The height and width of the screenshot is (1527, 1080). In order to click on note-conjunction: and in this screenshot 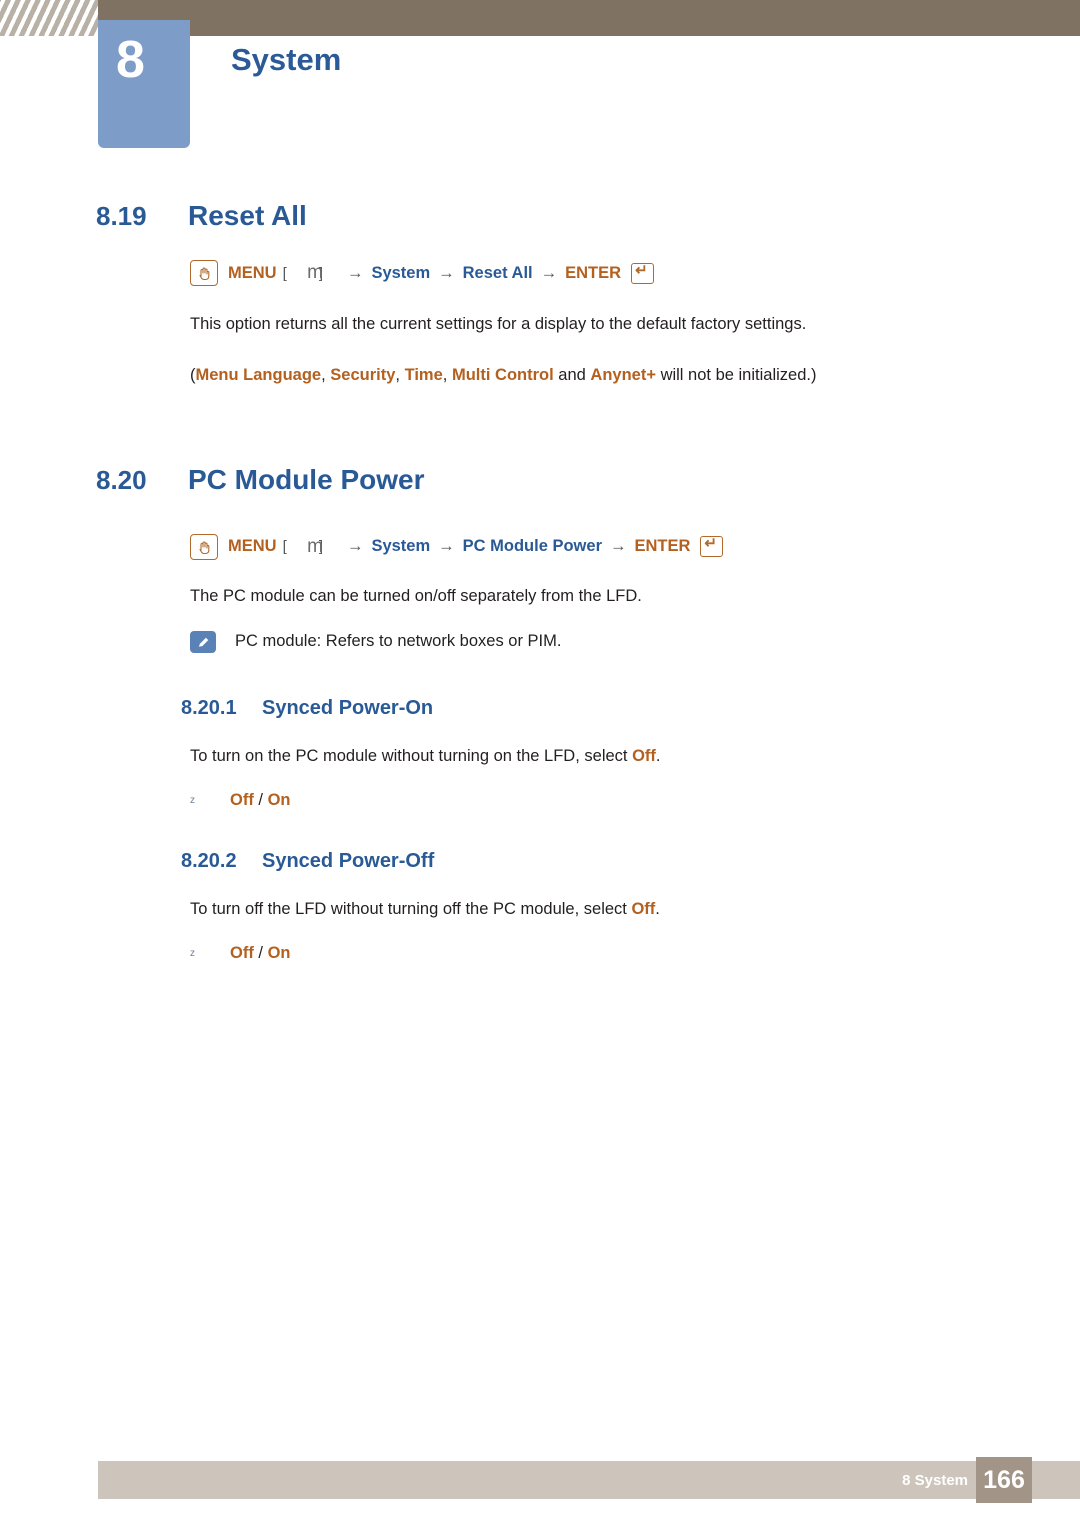, I will do `click(572, 374)`.